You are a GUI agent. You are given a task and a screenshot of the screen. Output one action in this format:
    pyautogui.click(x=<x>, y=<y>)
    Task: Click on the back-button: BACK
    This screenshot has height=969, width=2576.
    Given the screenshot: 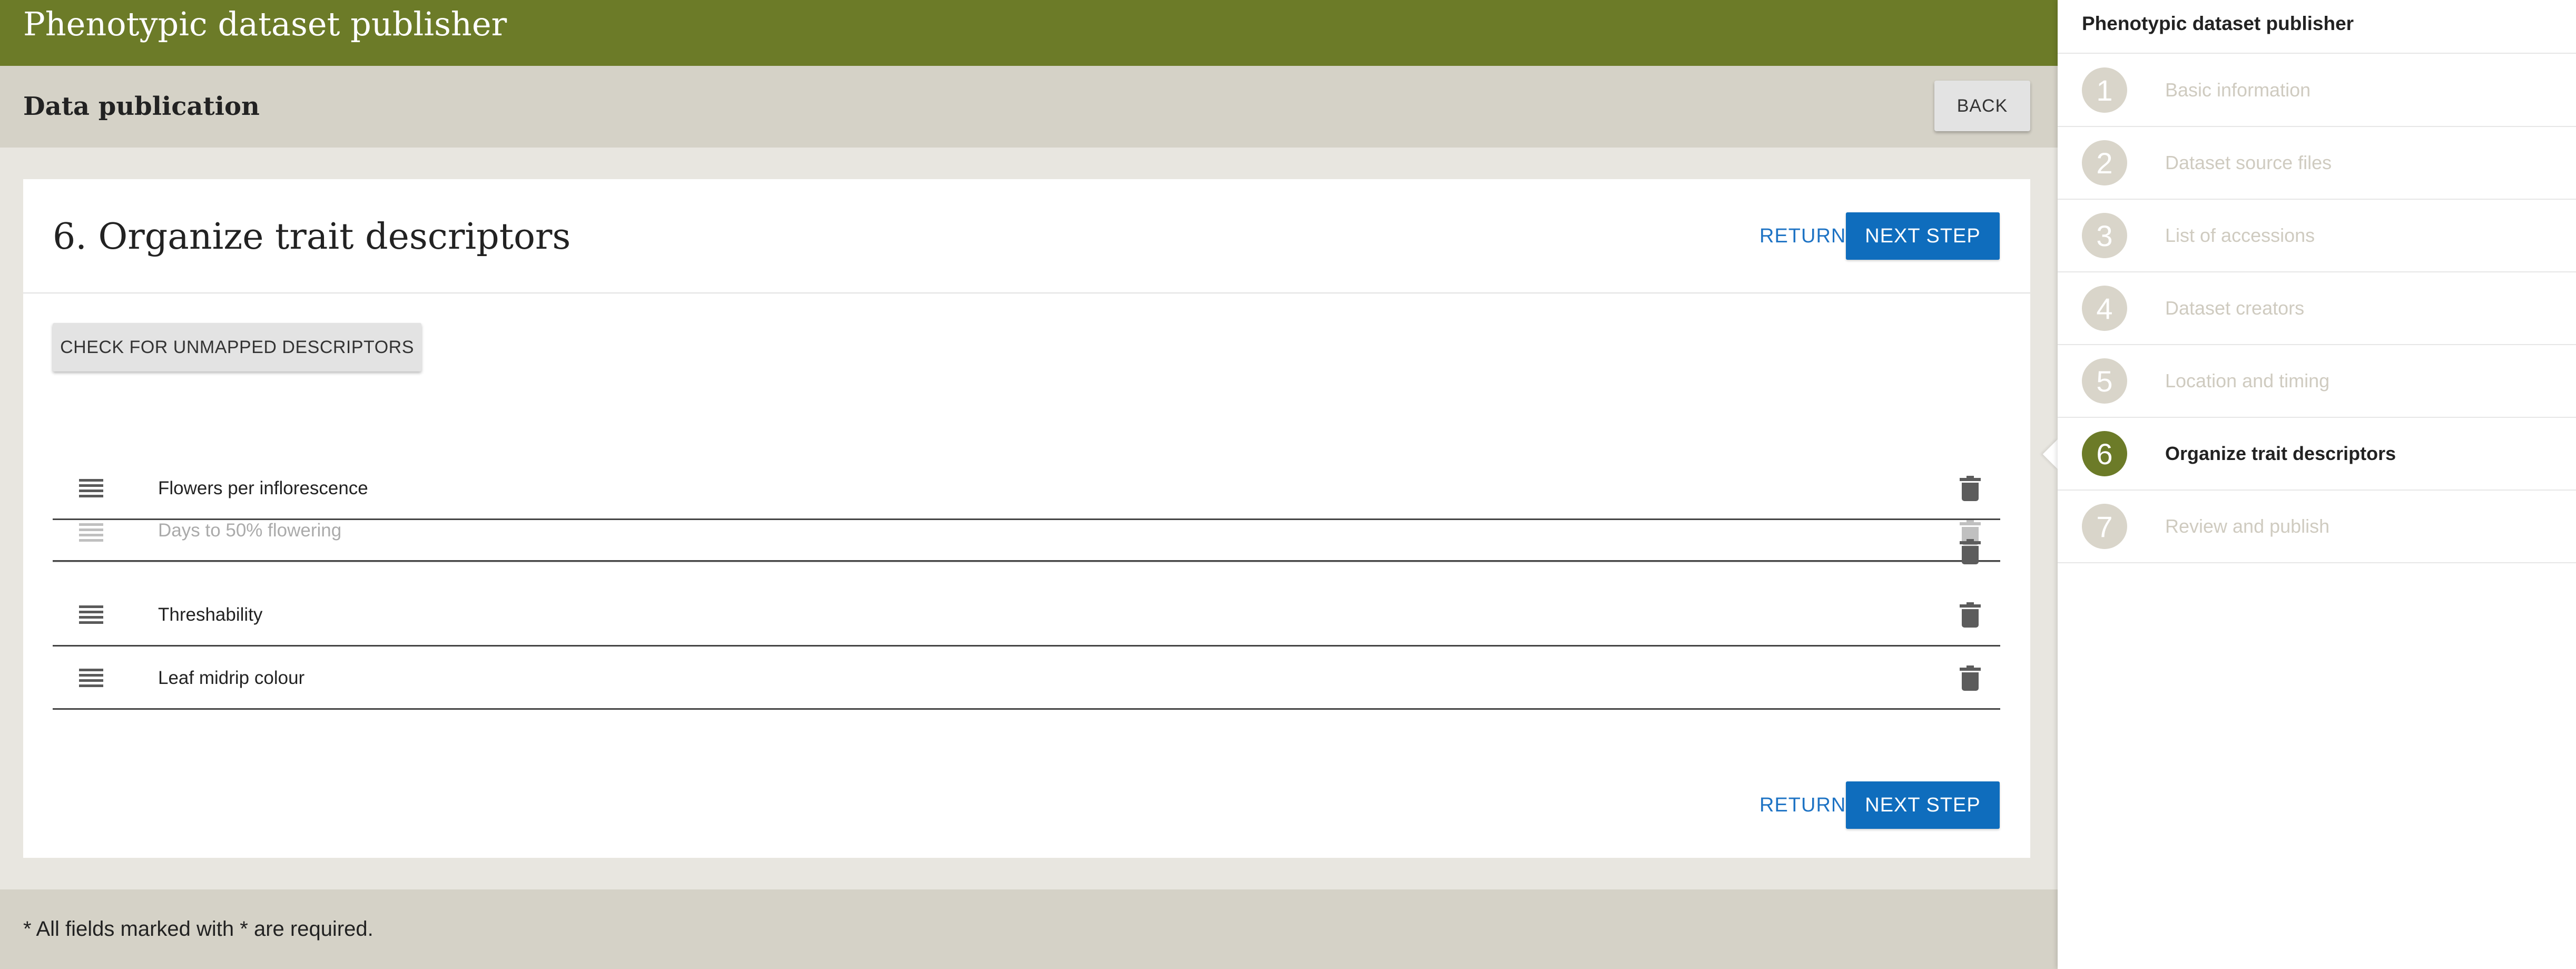 What is the action you would take?
    pyautogui.click(x=1982, y=106)
    